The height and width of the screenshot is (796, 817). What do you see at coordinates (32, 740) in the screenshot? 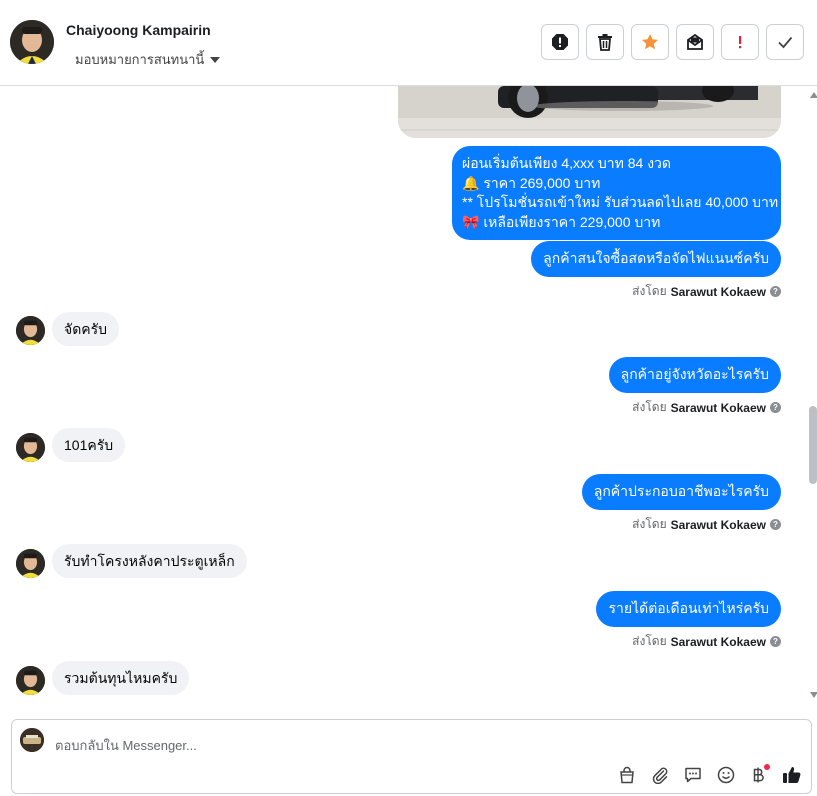
I see `page-avatar` at bounding box center [32, 740].